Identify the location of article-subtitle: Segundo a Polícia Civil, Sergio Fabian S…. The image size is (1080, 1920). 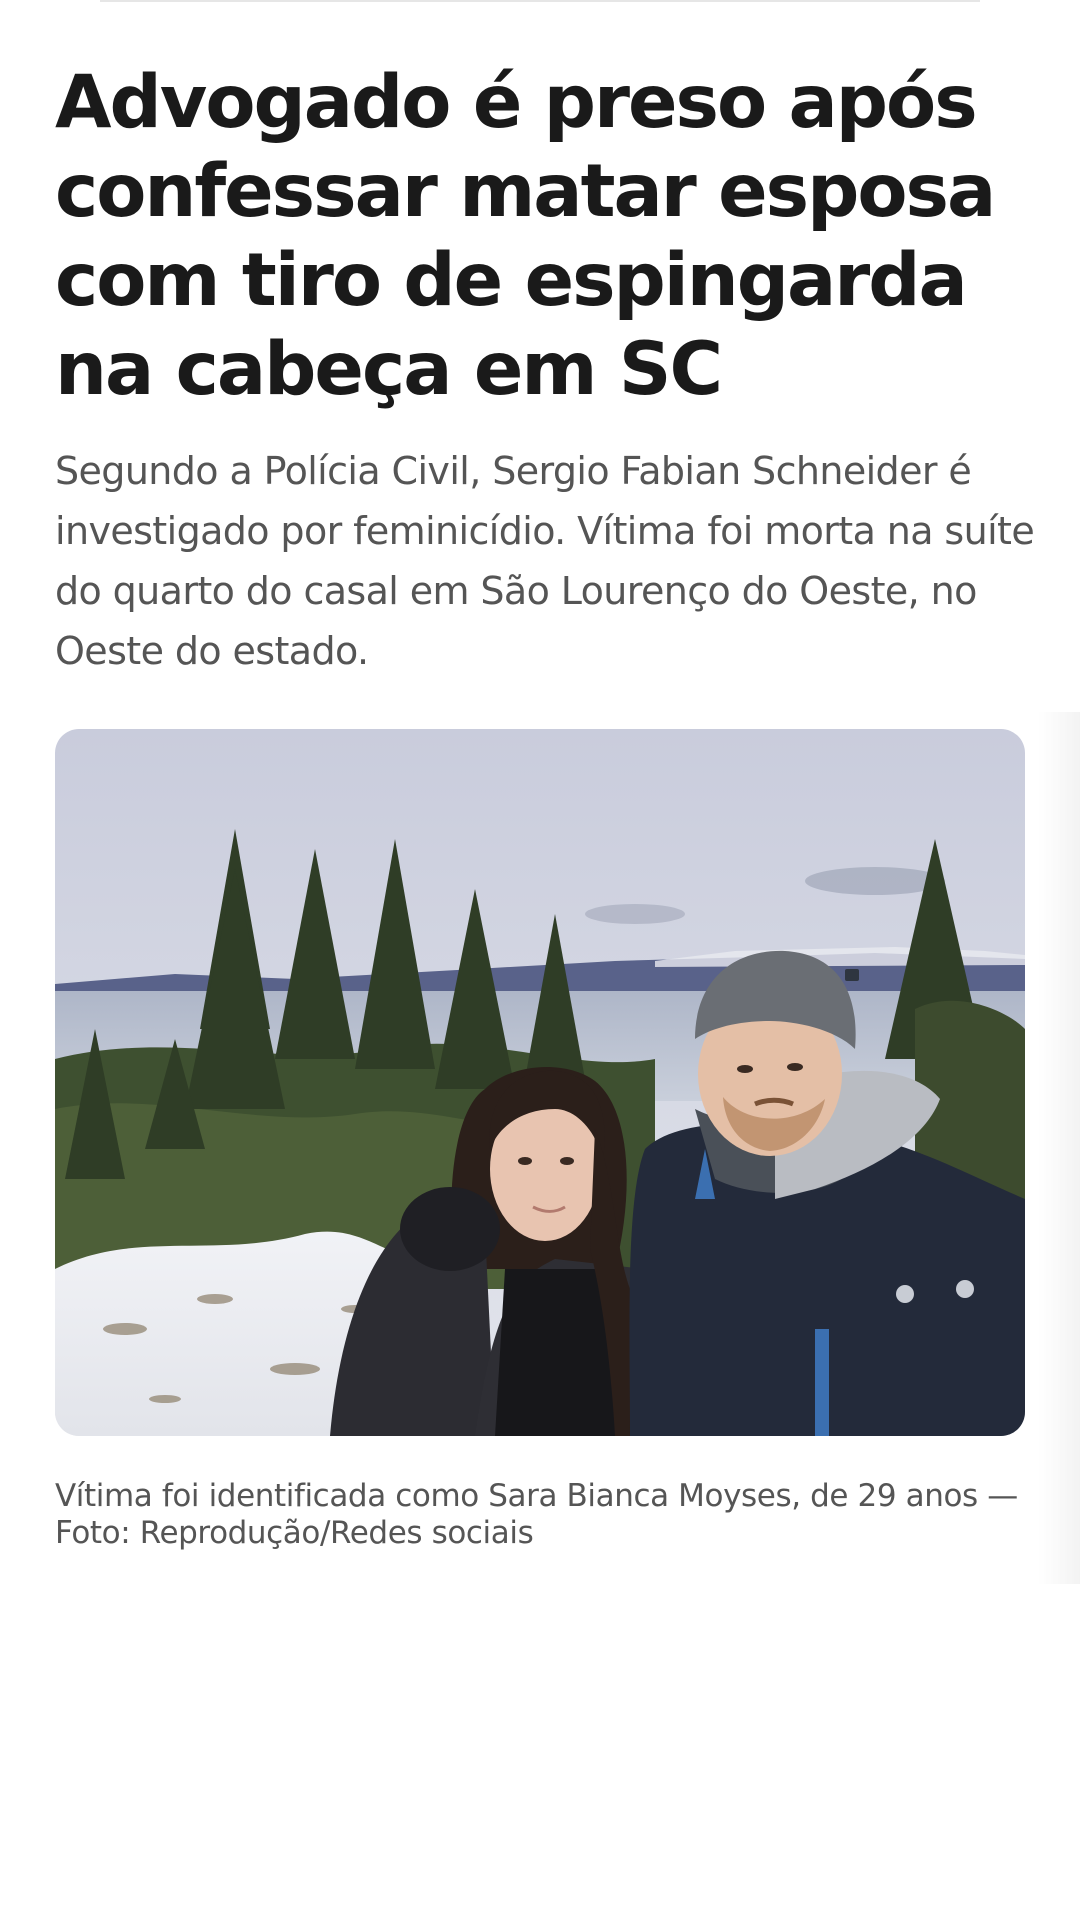
(545, 561).